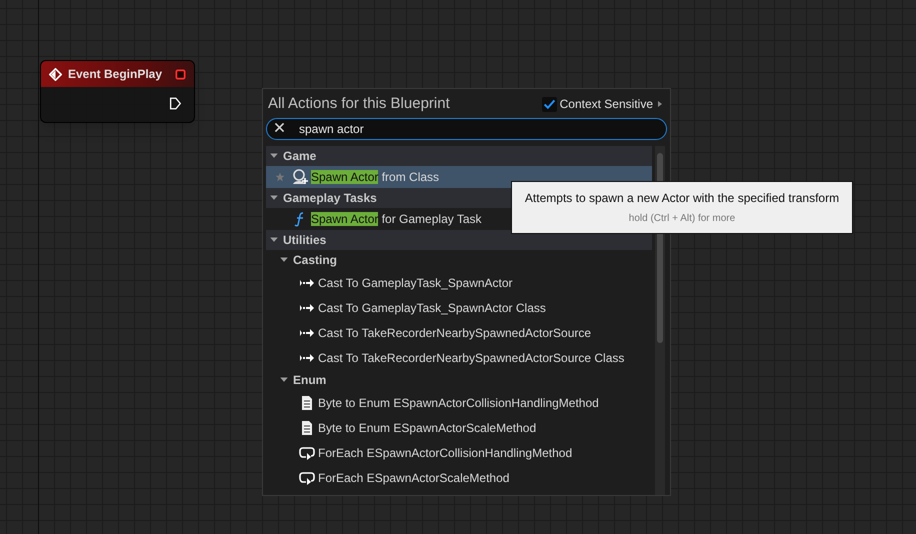 This screenshot has width=916, height=534. What do you see at coordinates (359, 104) in the screenshot?
I see `menu-title: All Actions for this Blueprint` at bounding box center [359, 104].